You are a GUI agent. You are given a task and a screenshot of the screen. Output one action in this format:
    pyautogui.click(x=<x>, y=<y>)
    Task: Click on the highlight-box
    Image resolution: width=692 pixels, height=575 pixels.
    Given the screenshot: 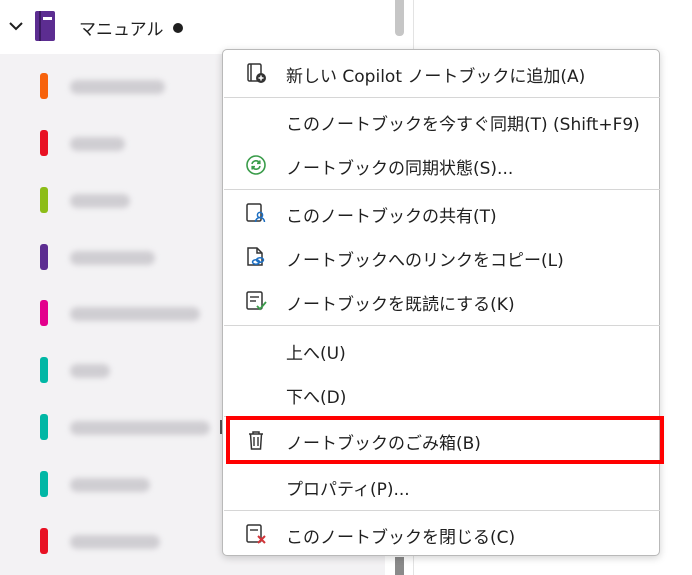 What is the action you would take?
    pyautogui.click(x=445, y=440)
    